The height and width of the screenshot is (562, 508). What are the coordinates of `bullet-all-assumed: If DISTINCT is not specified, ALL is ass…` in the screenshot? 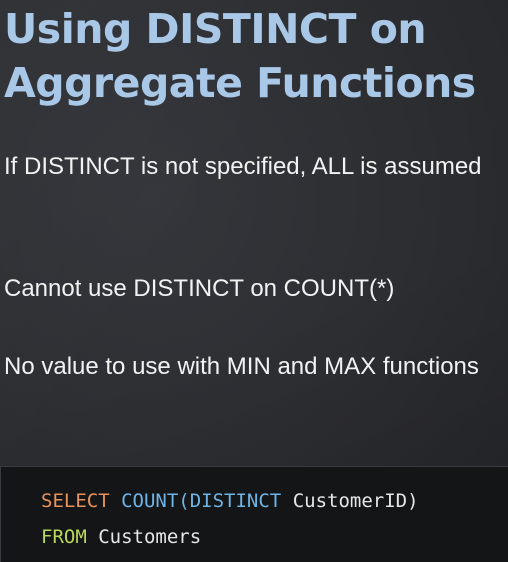 It's located at (243, 166).